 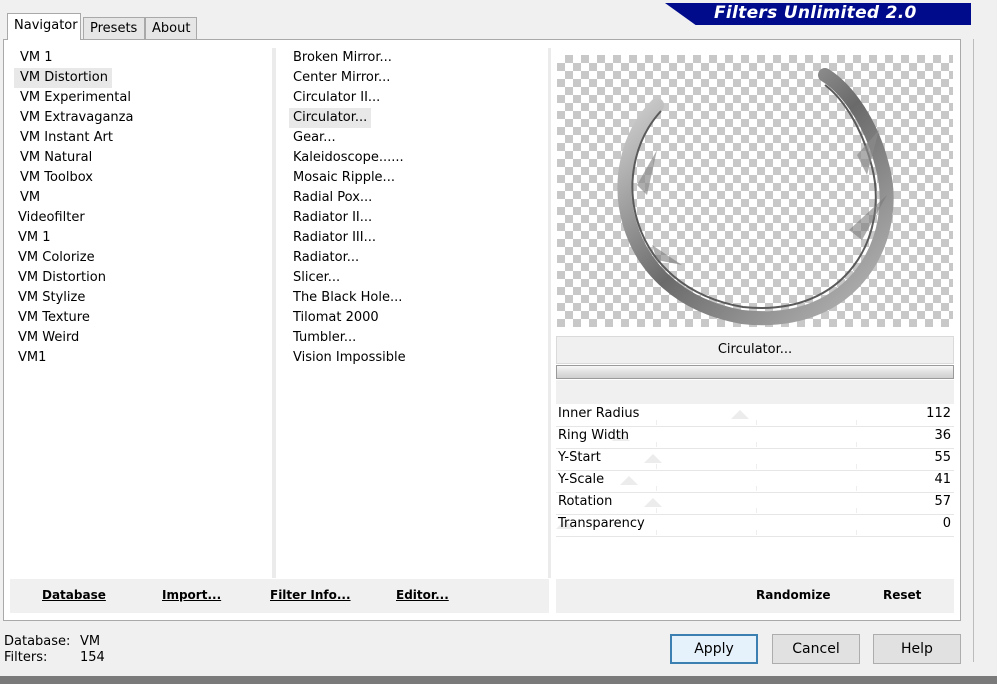 I want to click on category-item: VM1, so click(x=142, y=358).